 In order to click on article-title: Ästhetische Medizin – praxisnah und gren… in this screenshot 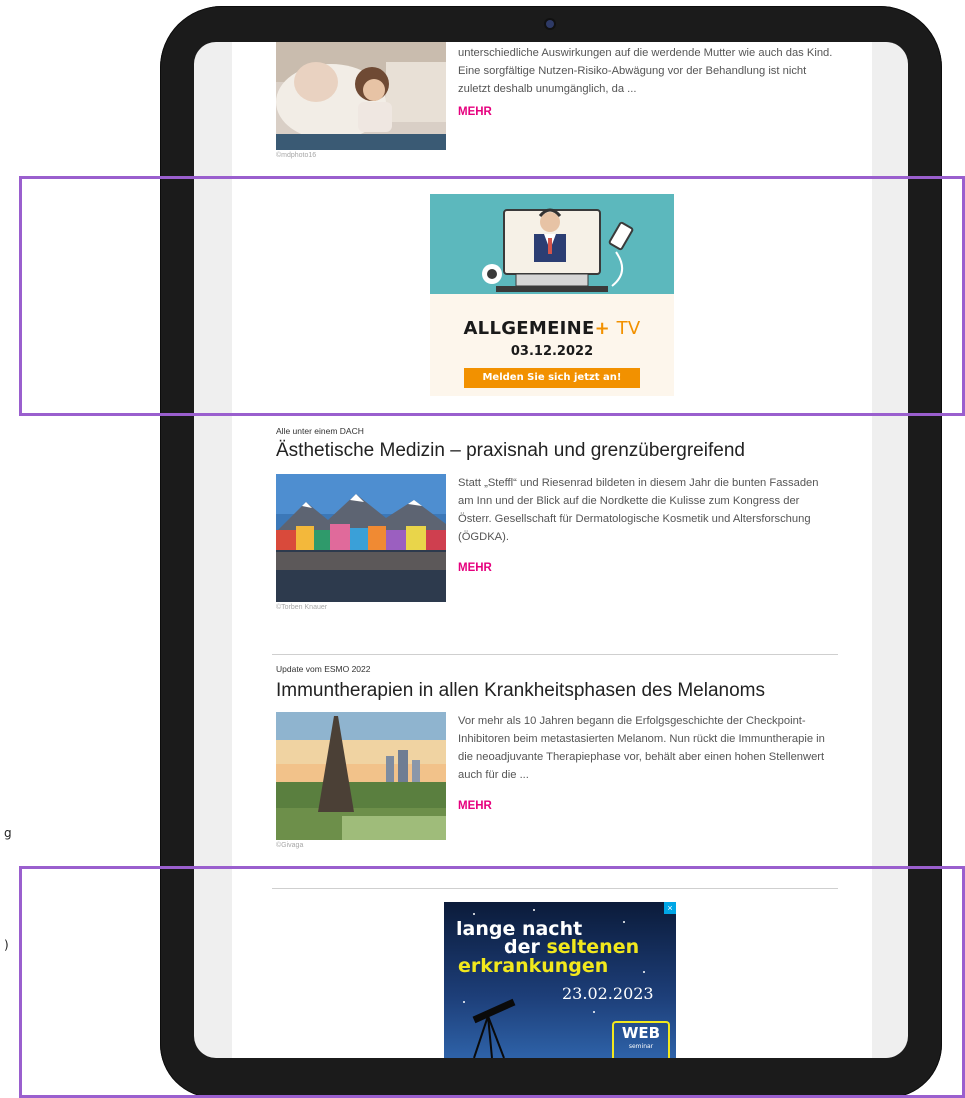, I will do `click(576, 451)`.